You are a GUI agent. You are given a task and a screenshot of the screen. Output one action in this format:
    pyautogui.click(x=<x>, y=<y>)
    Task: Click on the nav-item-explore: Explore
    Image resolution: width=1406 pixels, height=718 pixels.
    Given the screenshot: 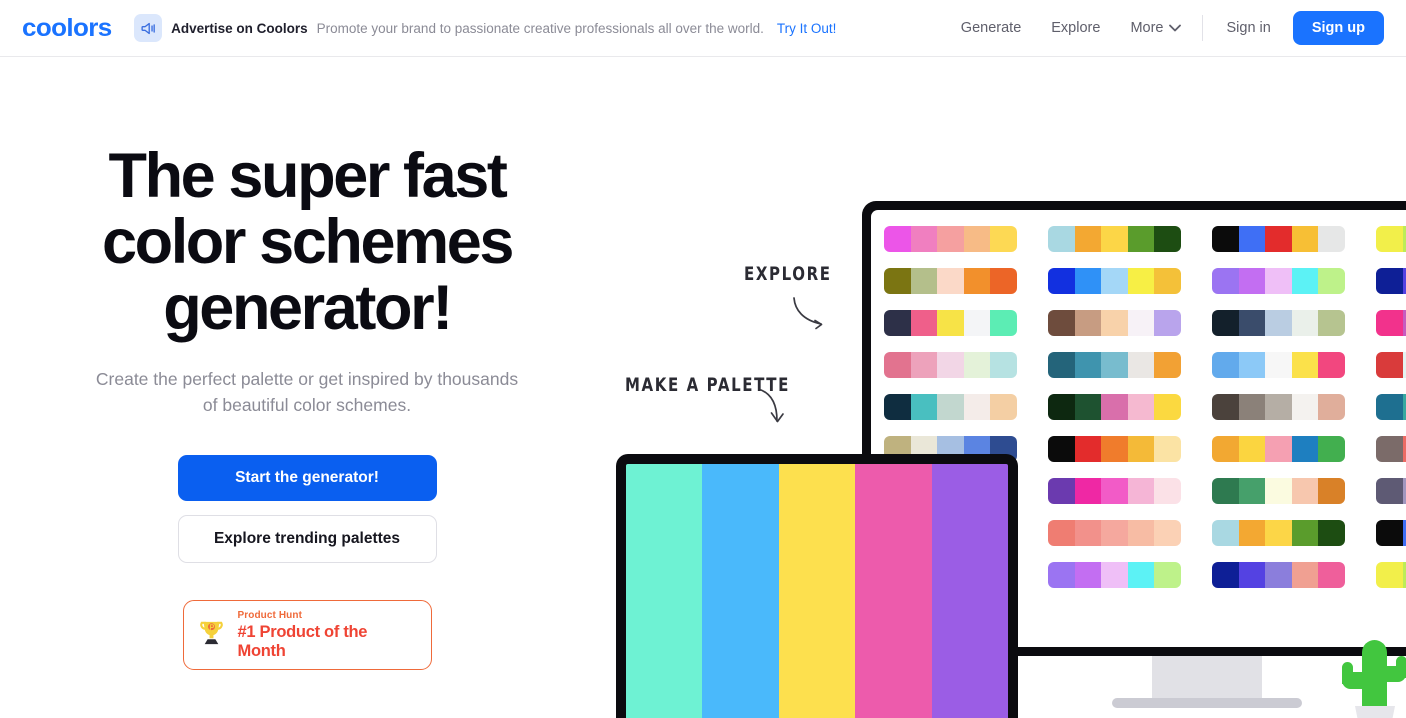 What is the action you would take?
    pyautogui.click(x=1075, y=28)
    